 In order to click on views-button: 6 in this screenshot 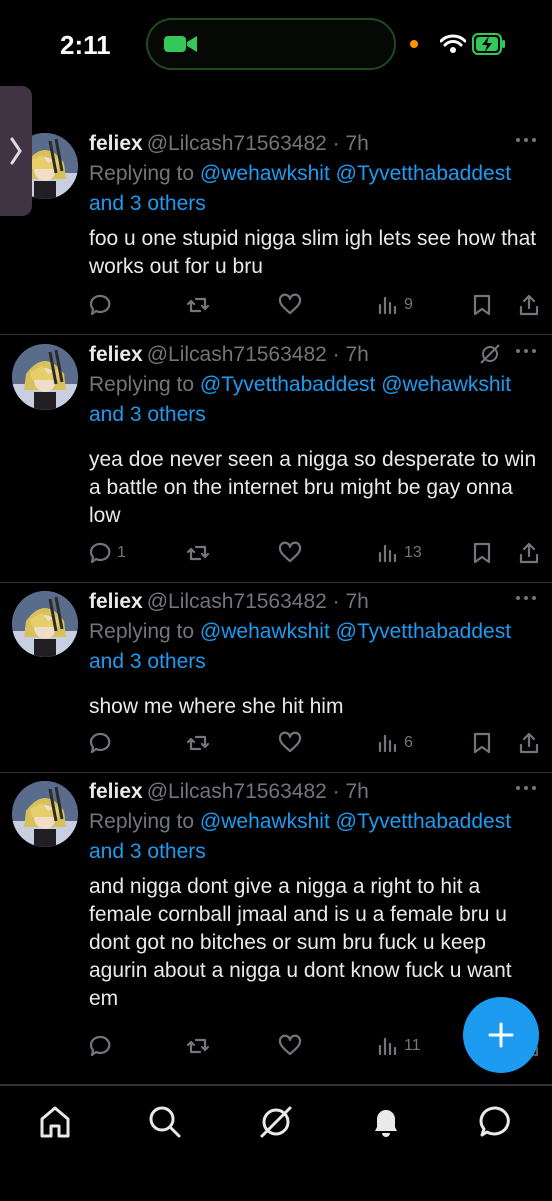, I will do `click(394, 743)`.